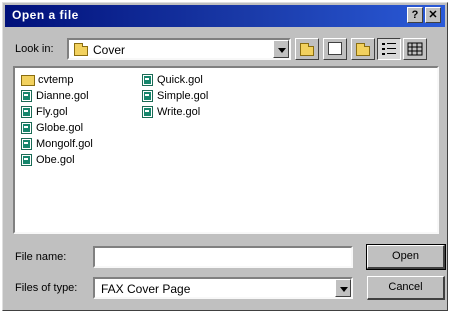  I want to click on desktop-button, so click(335, 49).